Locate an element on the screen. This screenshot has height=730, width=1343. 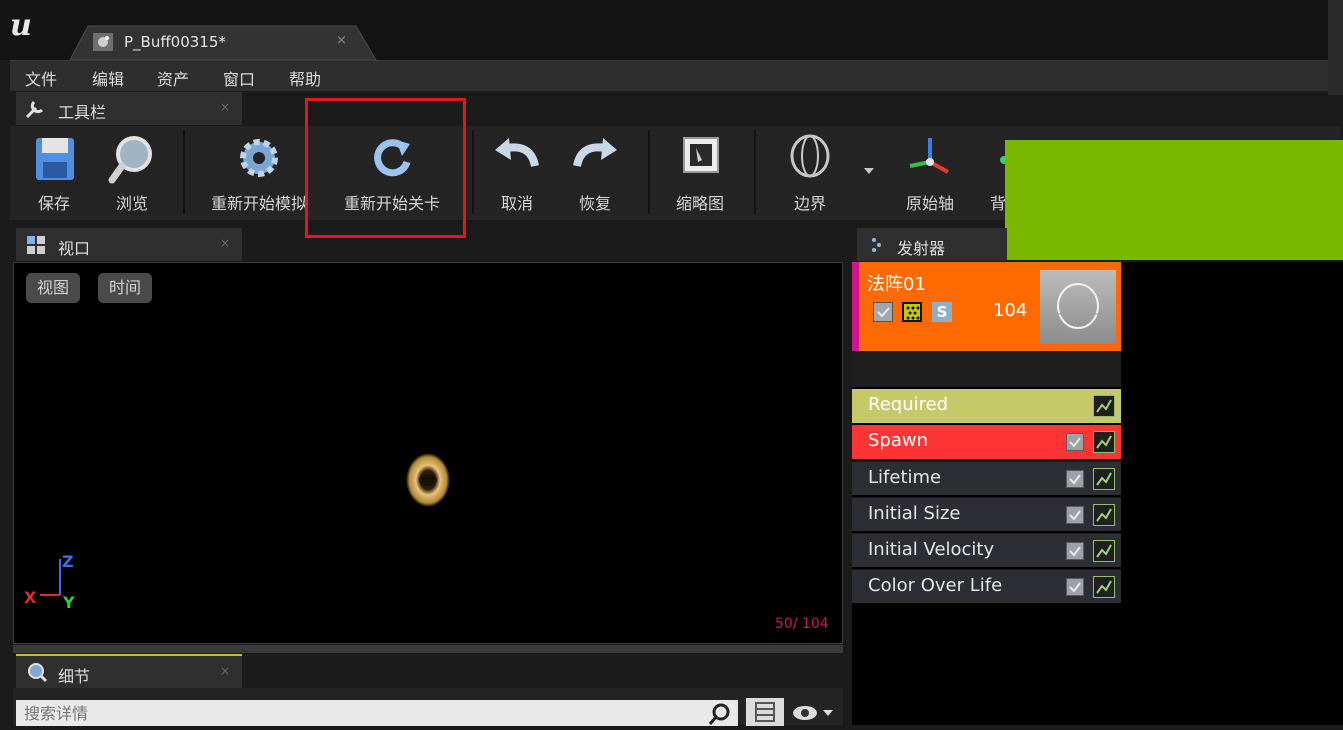
save-button: 保存 is located at coordinates (54, 173).